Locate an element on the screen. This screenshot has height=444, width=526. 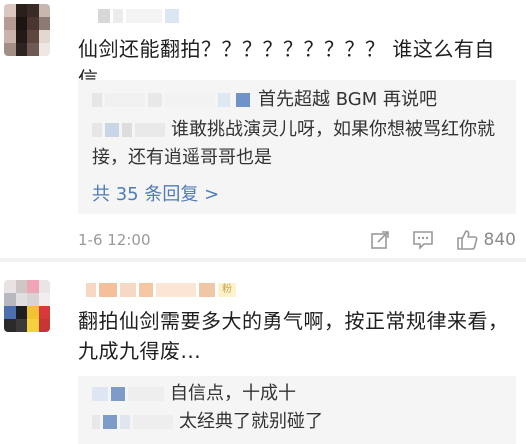
username-blurred is located at coordinates (138, 16).